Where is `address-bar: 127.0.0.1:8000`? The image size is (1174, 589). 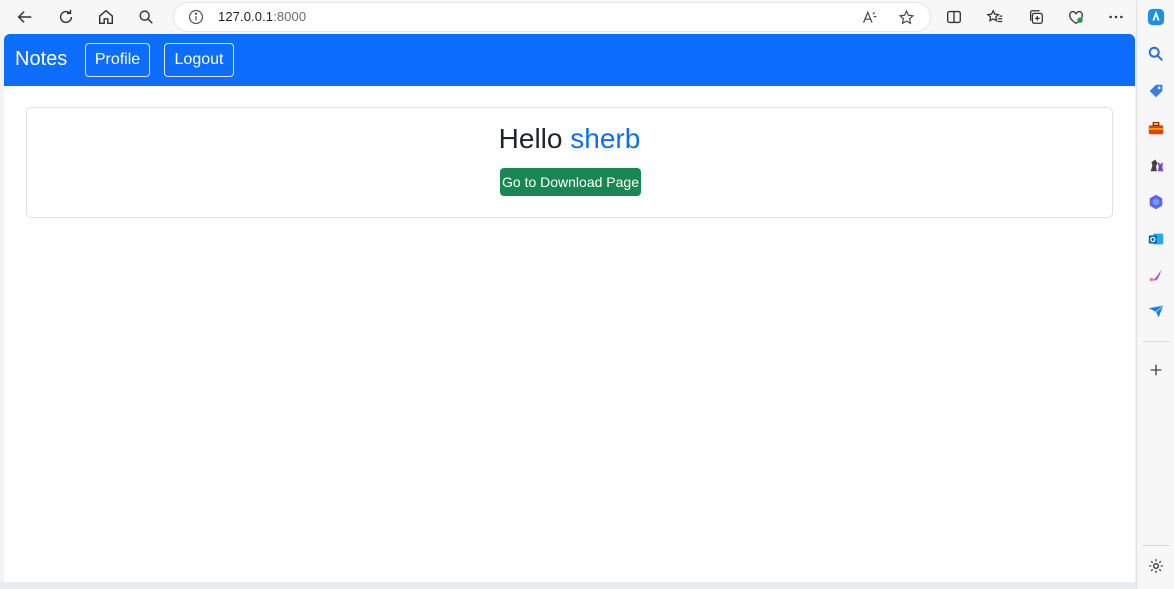
address-bar: 127.0.0.1:8000 is located at coordinates (552, 17).